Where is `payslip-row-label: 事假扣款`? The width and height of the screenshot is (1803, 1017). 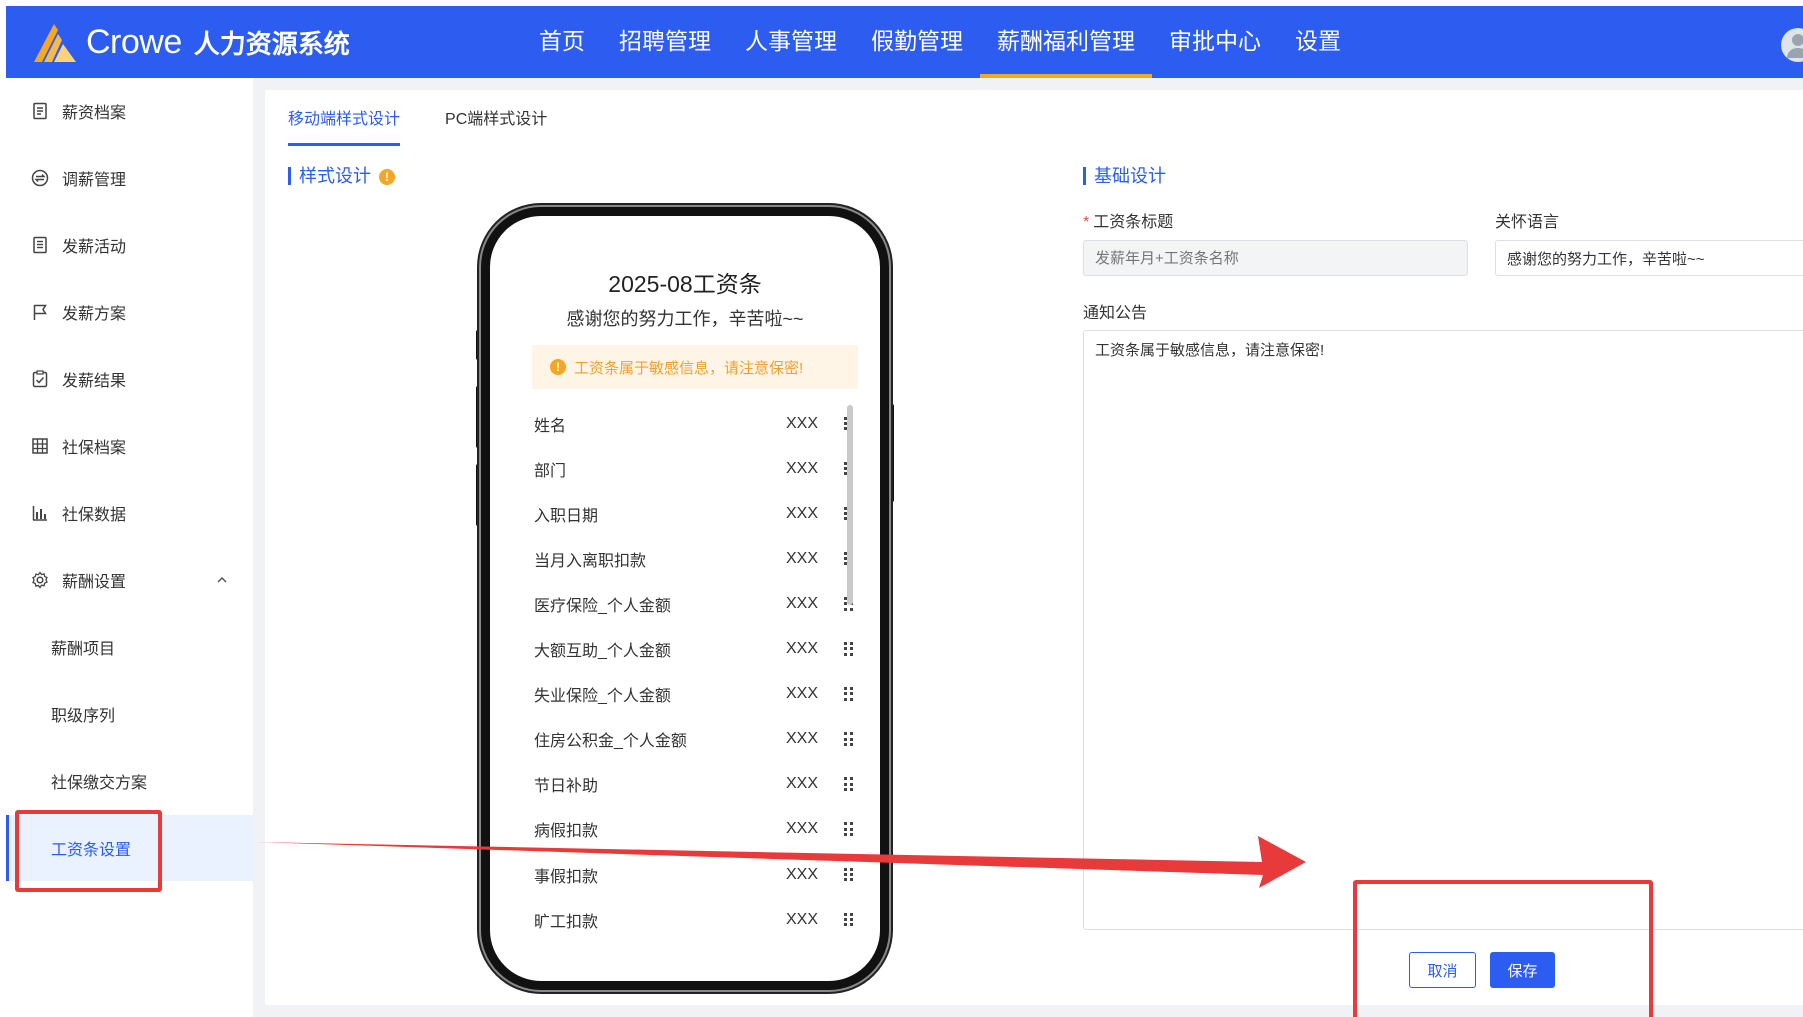
payslip-row-label: 事假扣款 is located at coordinates (566, 877).